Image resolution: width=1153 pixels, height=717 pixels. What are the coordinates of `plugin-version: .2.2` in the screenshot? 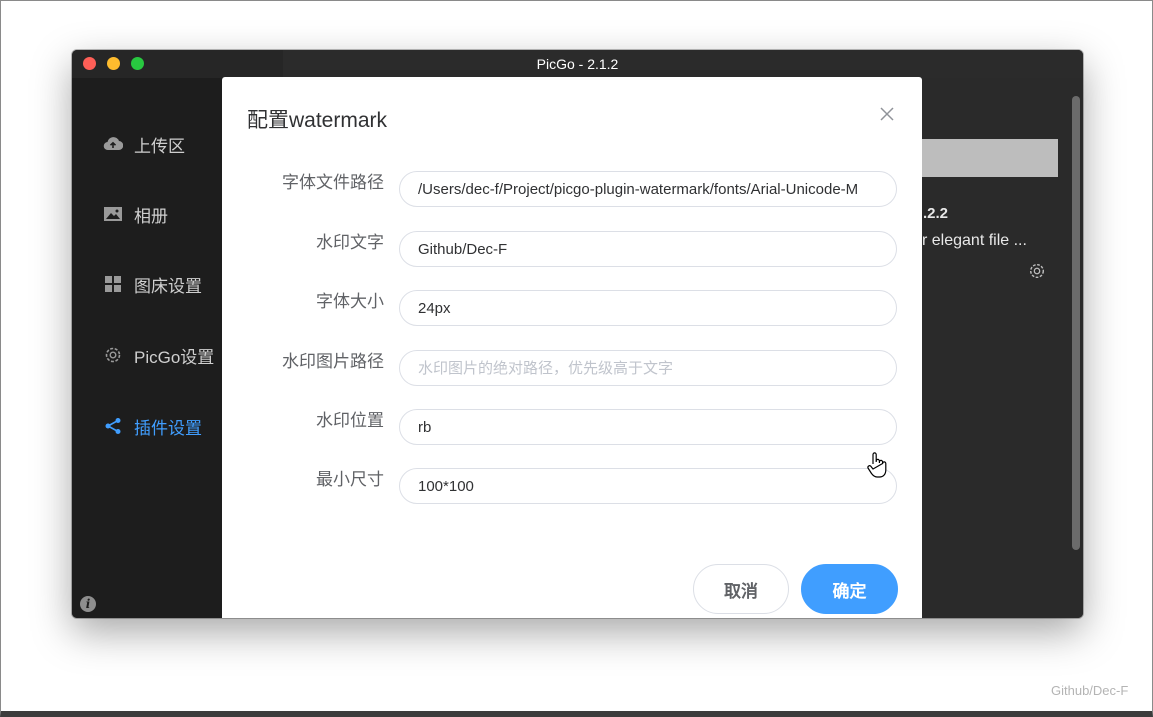 It's located at (936, 213).